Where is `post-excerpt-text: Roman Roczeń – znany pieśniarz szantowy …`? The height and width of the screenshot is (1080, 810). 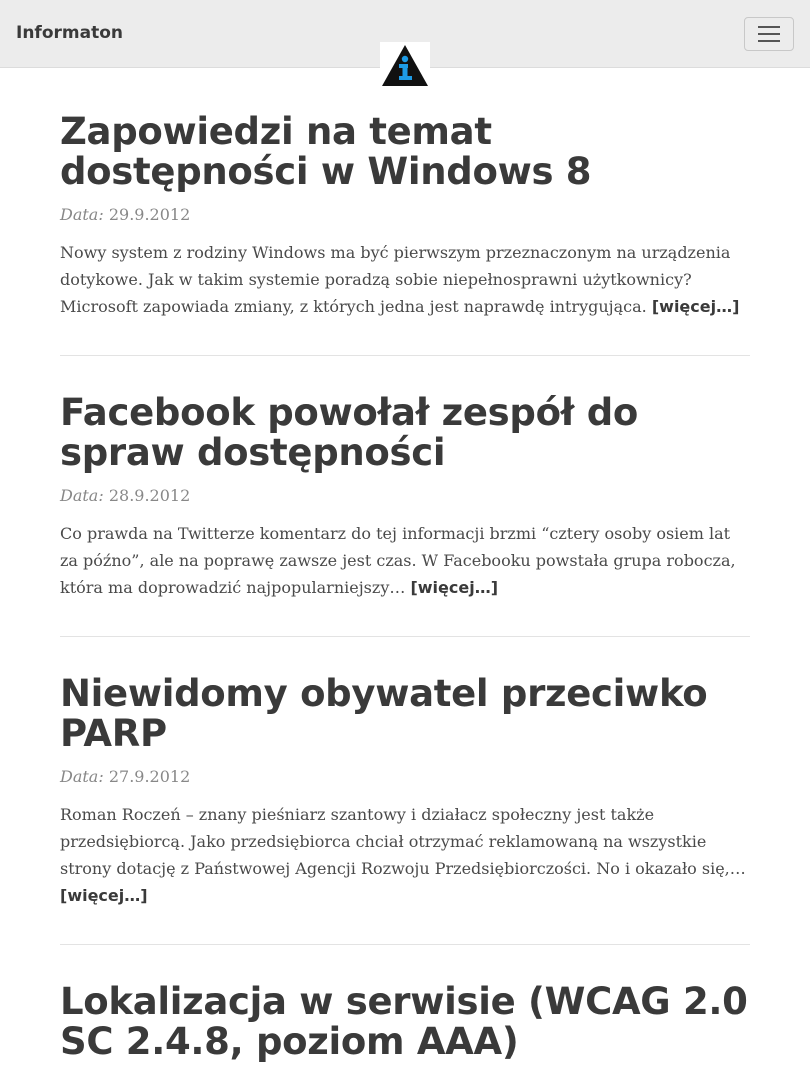
post-excerpt-text: Roman Roczeń – znany pieśniarz szantowy … is located at coordinates (403, 841).